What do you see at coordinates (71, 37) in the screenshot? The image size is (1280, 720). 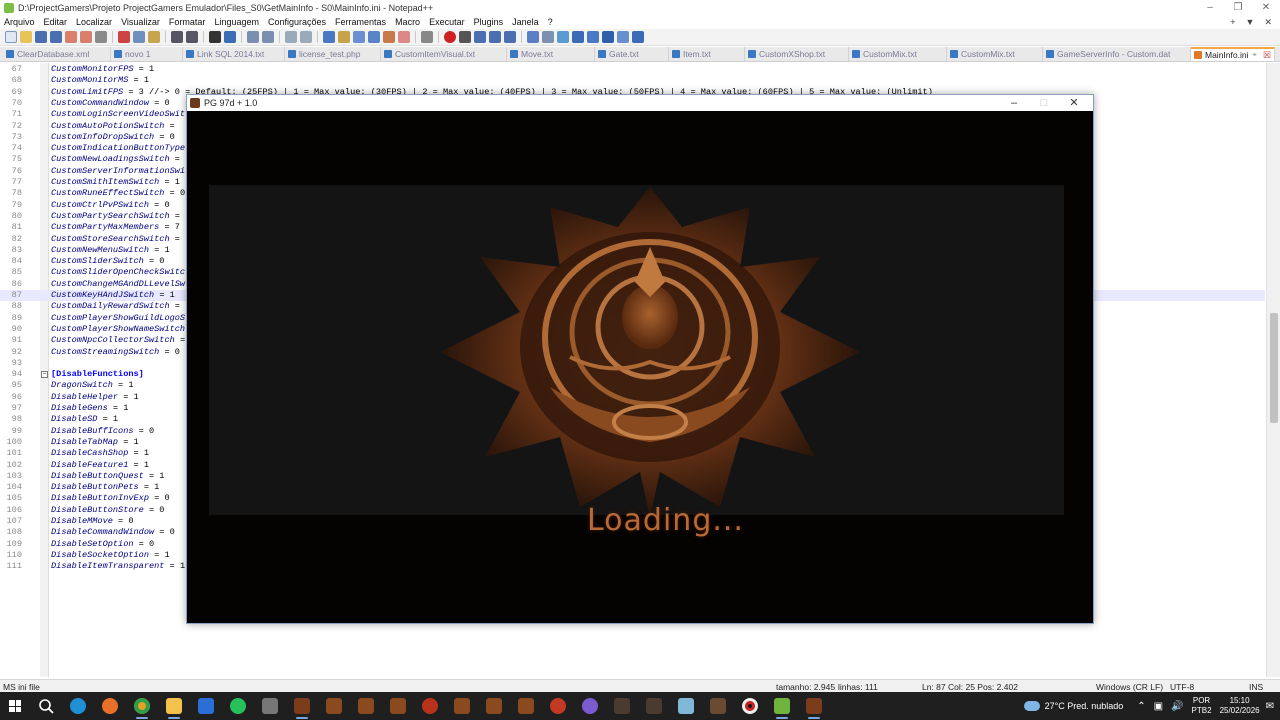 I see `close-file-icon` at bounding box center [71, 37].